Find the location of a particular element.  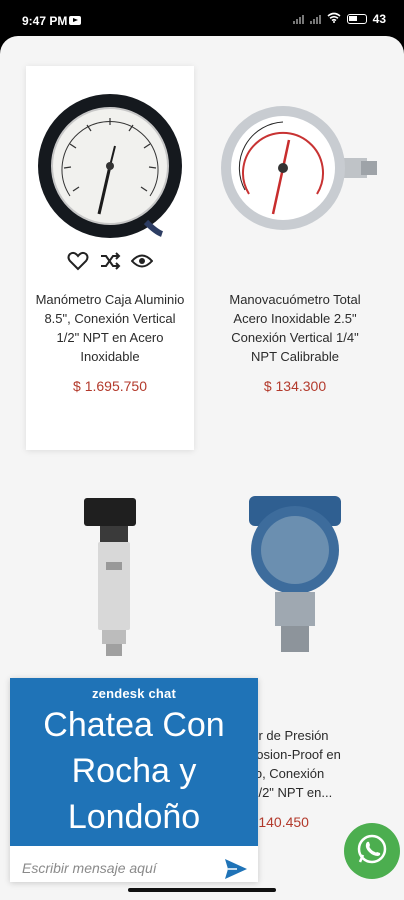

signal-icon is located at coordinates (298, 19).